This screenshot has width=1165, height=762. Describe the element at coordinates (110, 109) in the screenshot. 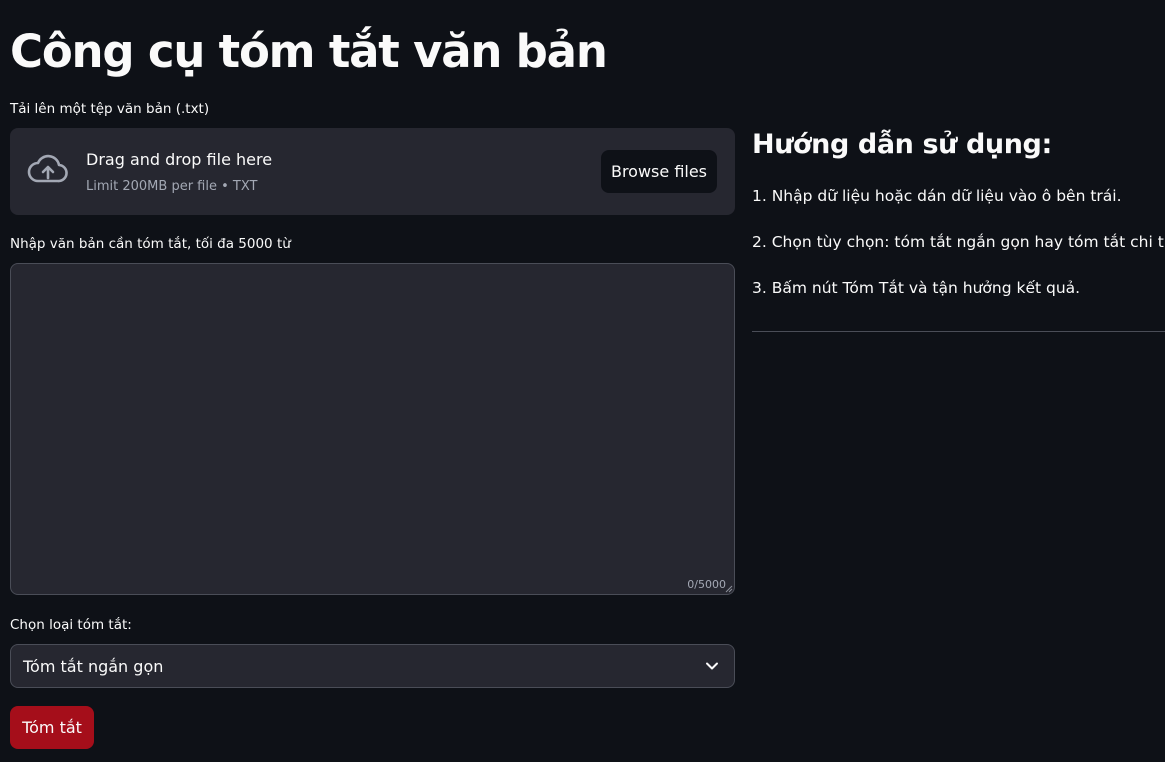

I see `uploader-label: Tải lên một tệp văn bản (.txt)` at that location.